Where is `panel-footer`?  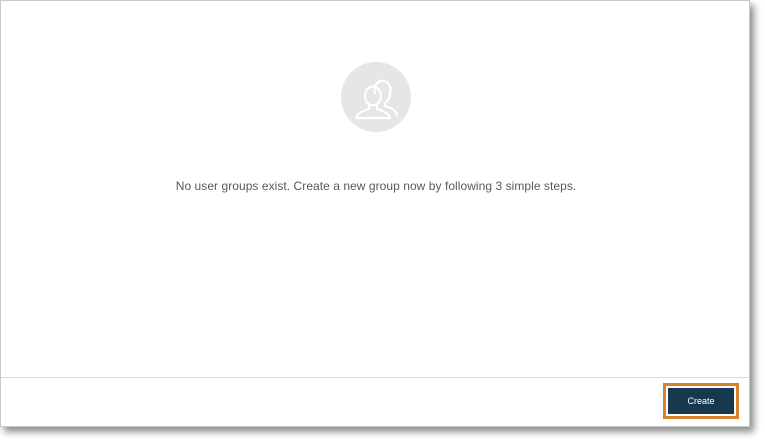 panel-footer is located at coordinates (375, 402).